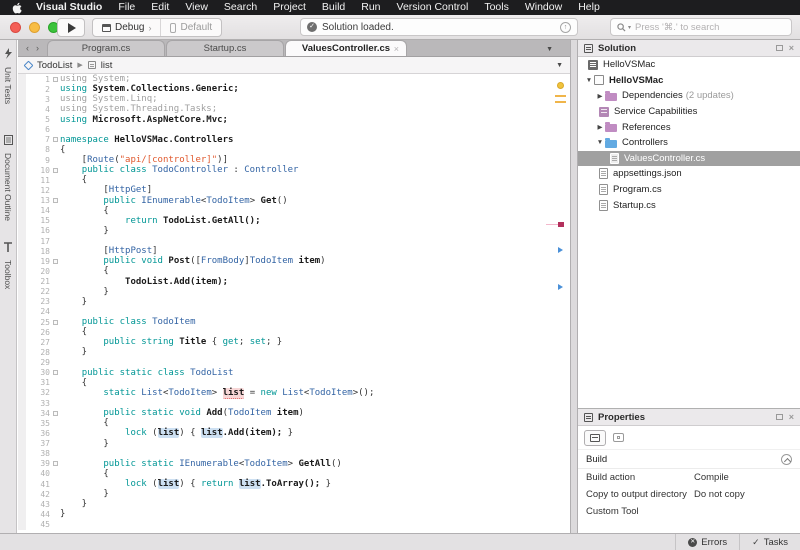 Image resolution: width=800 pixels, height=550 pixels. What do you see at coordinates (689, 459) in the screenshot?
I see `properties-section-header: Build` at bounding box center [689, 459].